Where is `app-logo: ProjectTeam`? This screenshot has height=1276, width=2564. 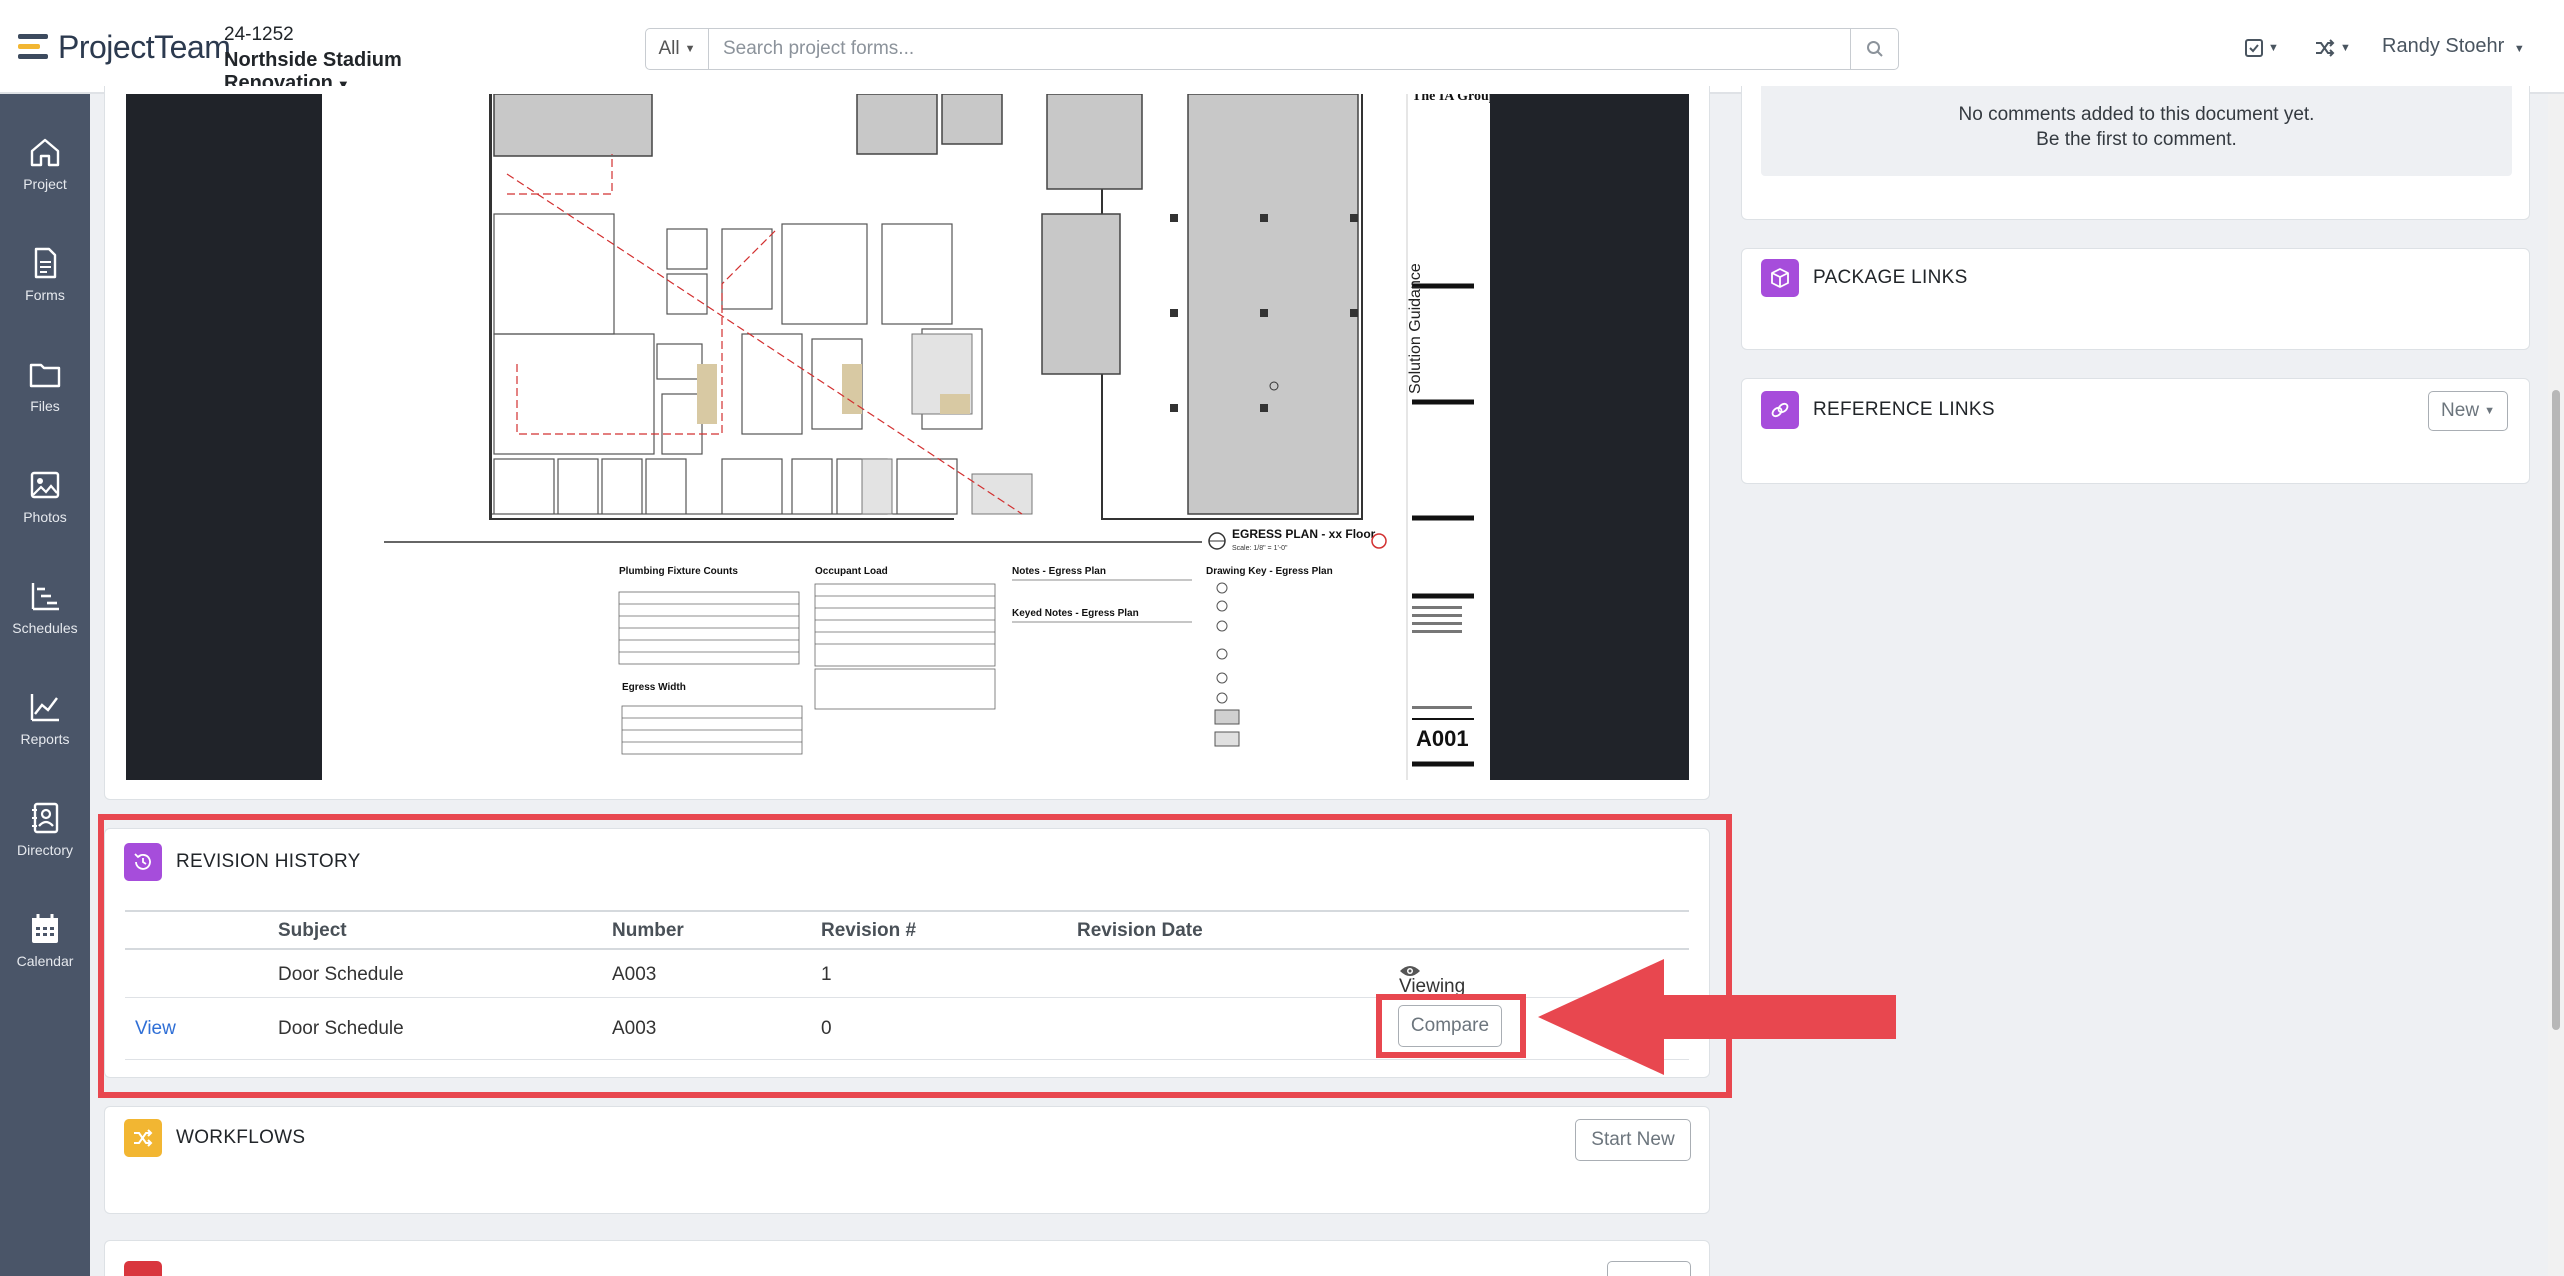
app-logo: ProjectTeam is located at coordinates (124, 46).